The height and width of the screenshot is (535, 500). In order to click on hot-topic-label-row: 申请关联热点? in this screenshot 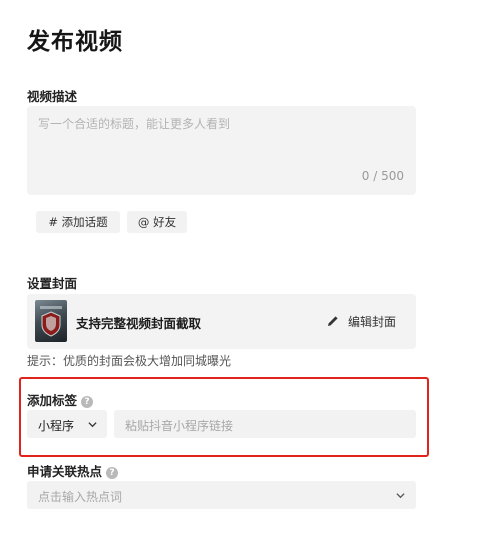, I will do `click(73, 470)`.